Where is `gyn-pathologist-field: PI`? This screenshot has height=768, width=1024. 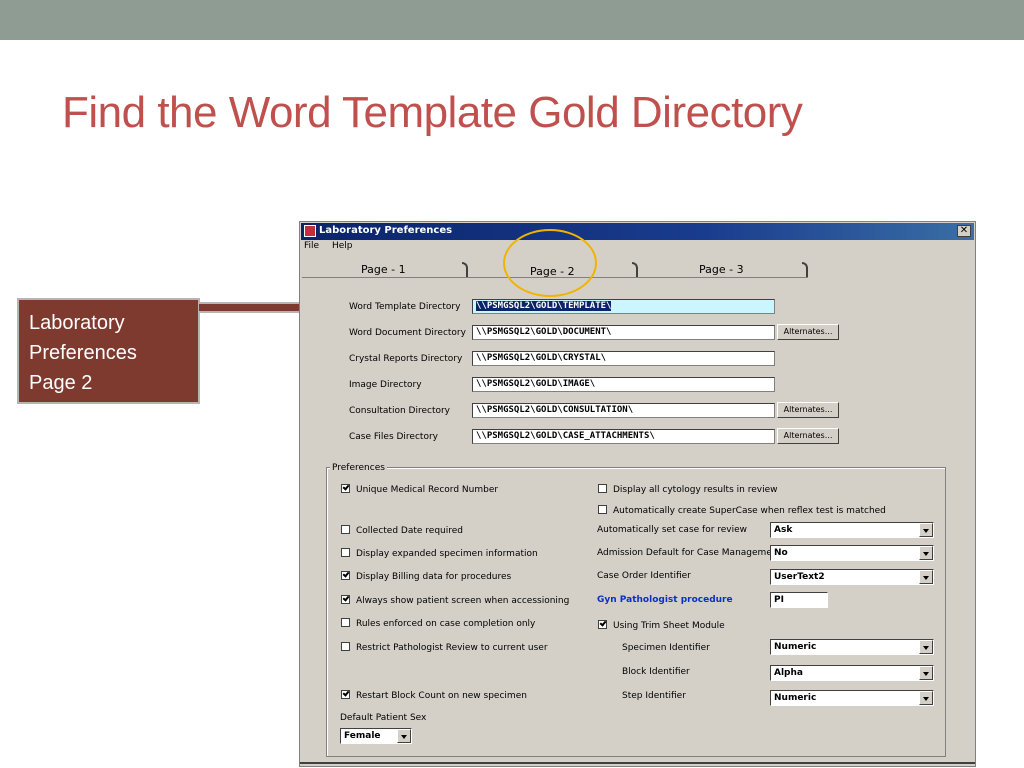 gyn-pathologist-field: PI is located at coordinates (799, 600).